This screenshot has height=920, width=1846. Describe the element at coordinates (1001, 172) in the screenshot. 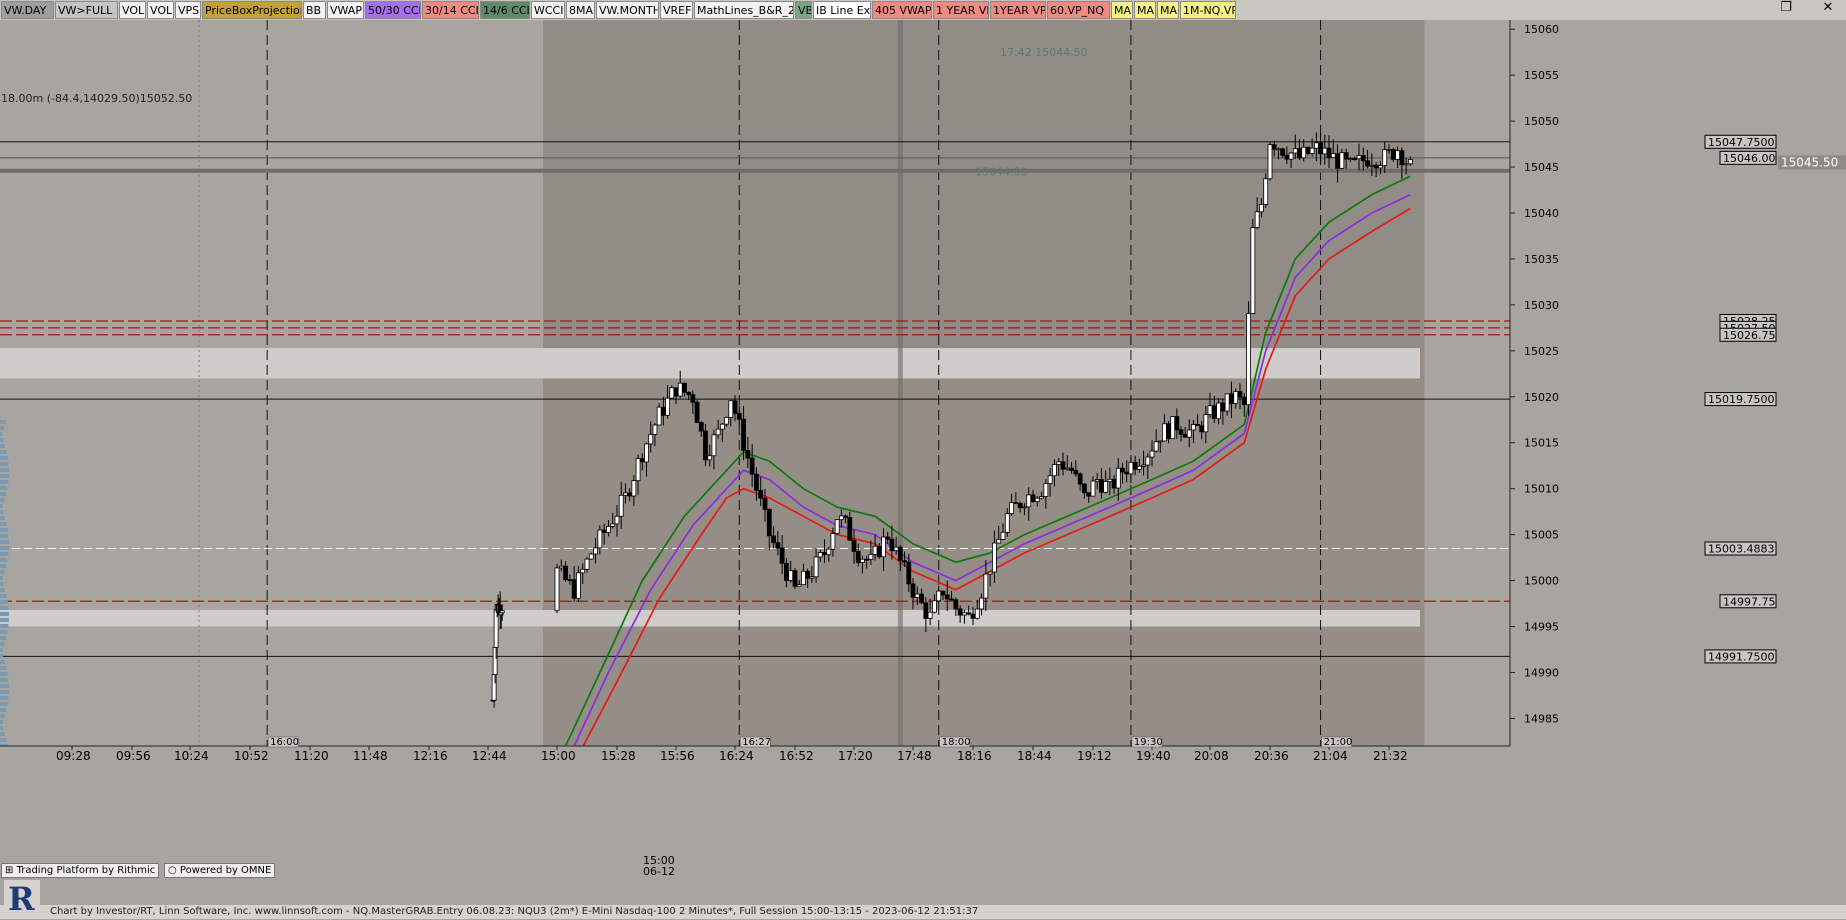

I see `cursor-price-annotation: 15044.50` at that location.